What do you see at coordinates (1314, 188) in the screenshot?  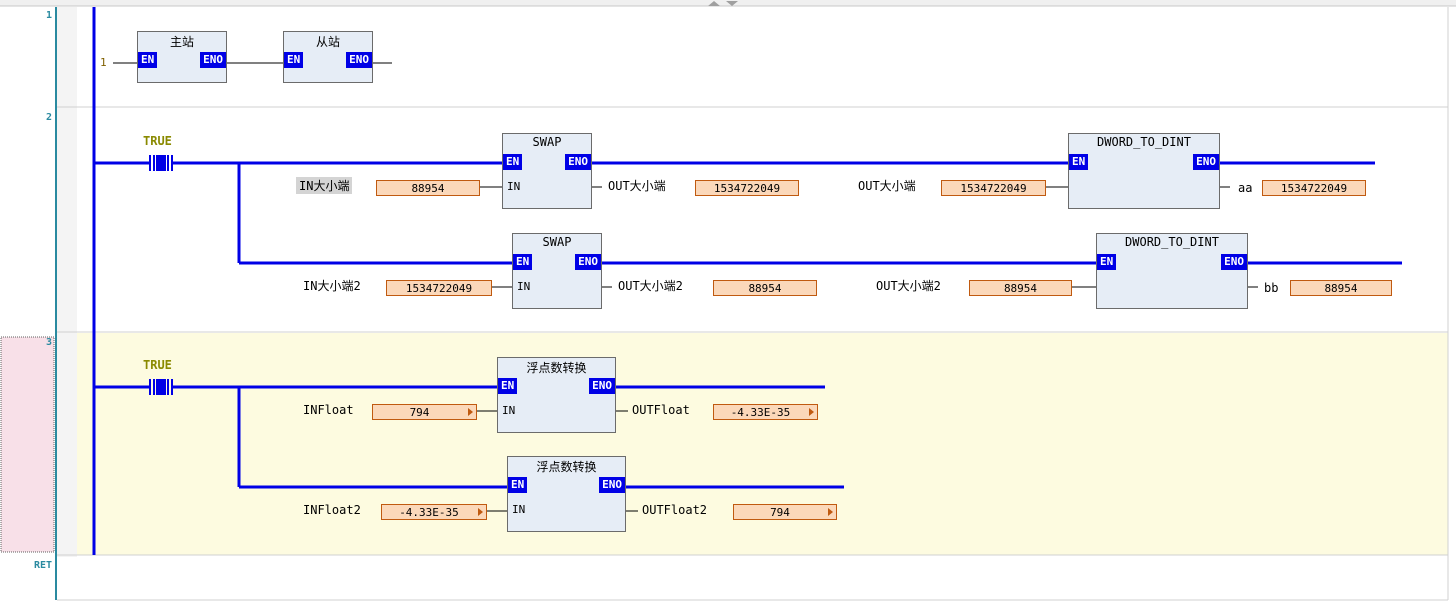 I see `aa-value: 1534722049` at bounding box center [1314, 188].